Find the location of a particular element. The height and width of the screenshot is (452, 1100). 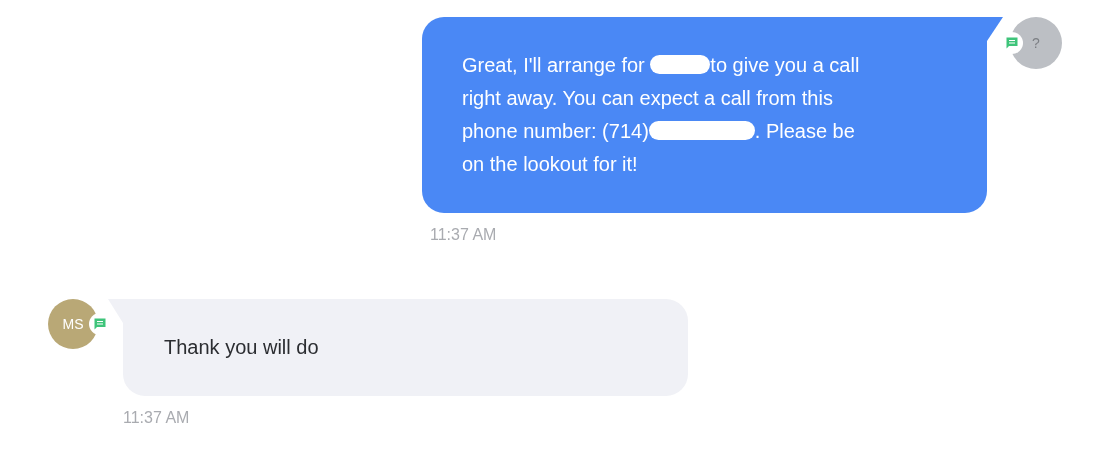

message-text: Great, I'll arrange for to give you a call right away. You can expect a call from this phone number: (714) . Please be on the lookout for it! is located at coordinates (661, 115).